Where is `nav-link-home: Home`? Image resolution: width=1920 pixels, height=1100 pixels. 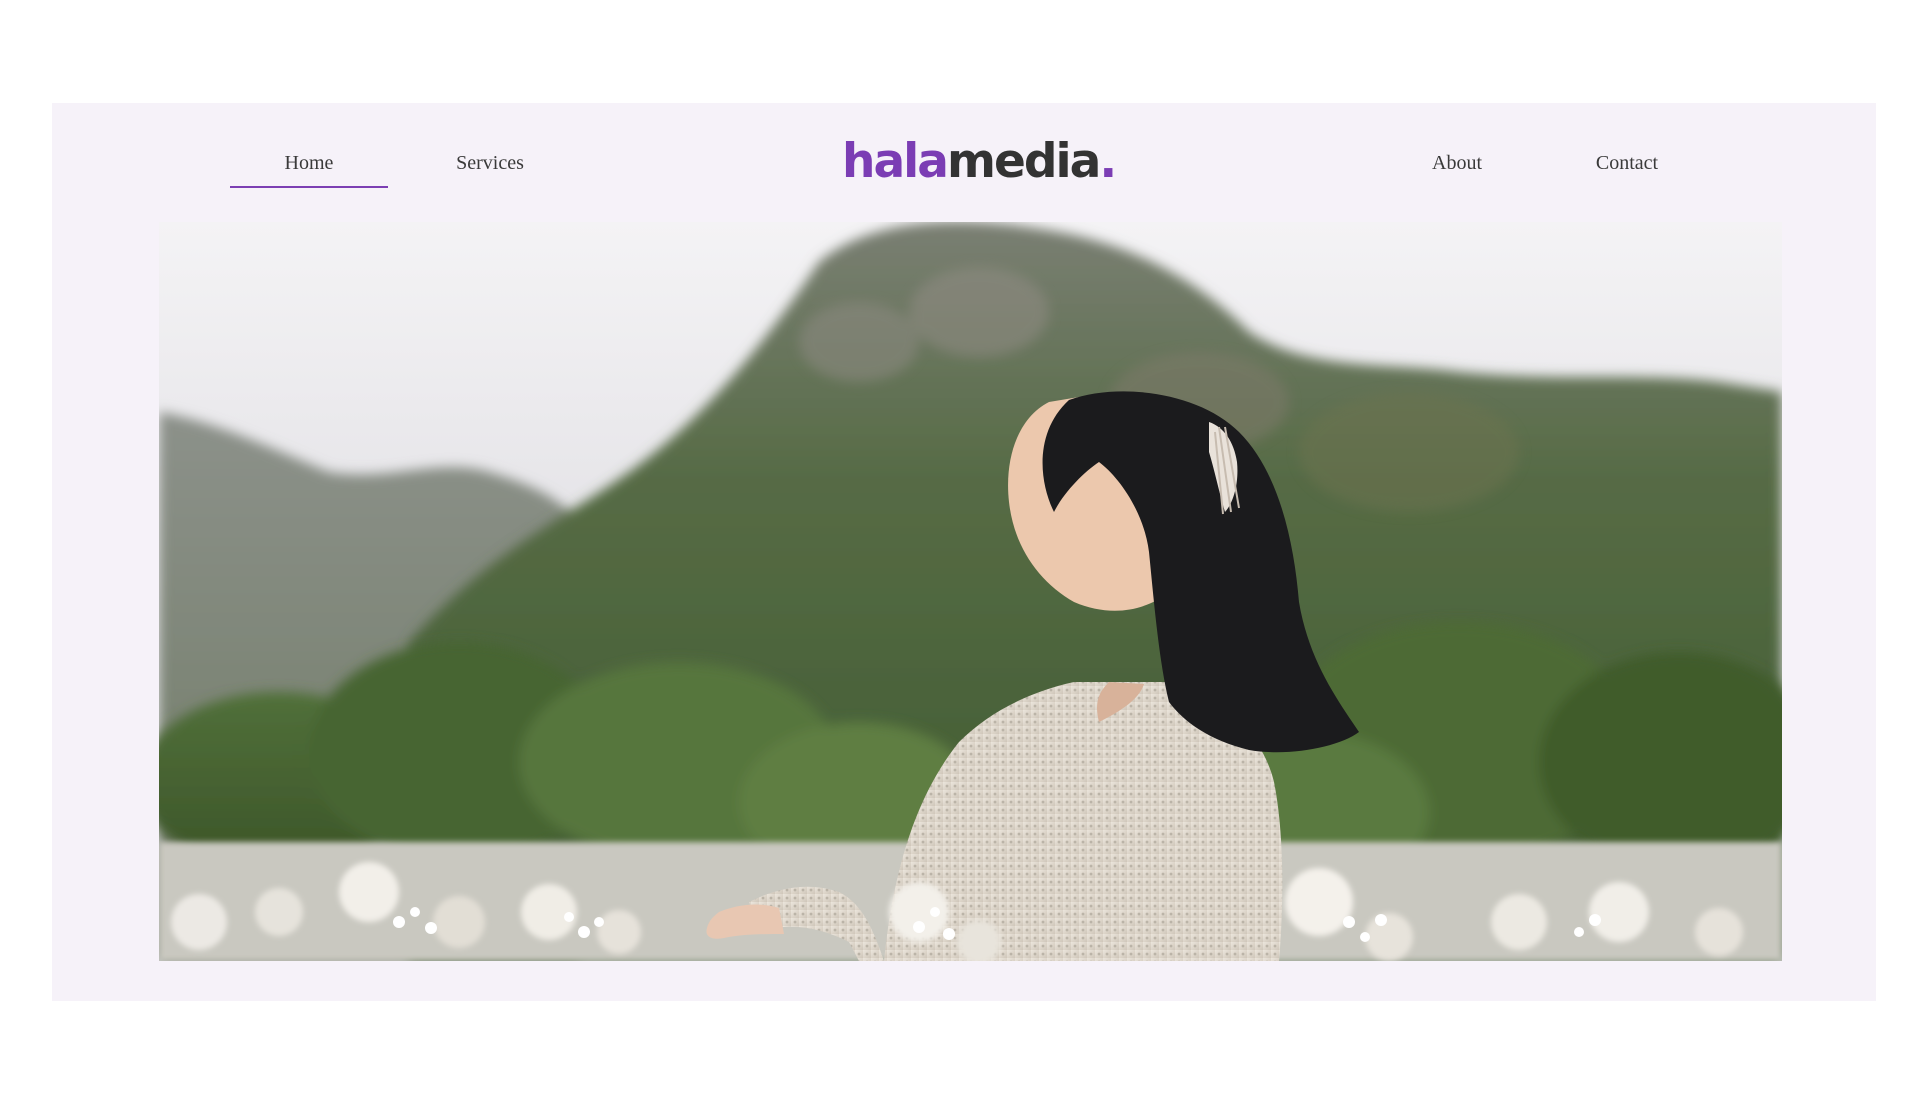
nav-link-home: Home is located at coordinates (309, 165).